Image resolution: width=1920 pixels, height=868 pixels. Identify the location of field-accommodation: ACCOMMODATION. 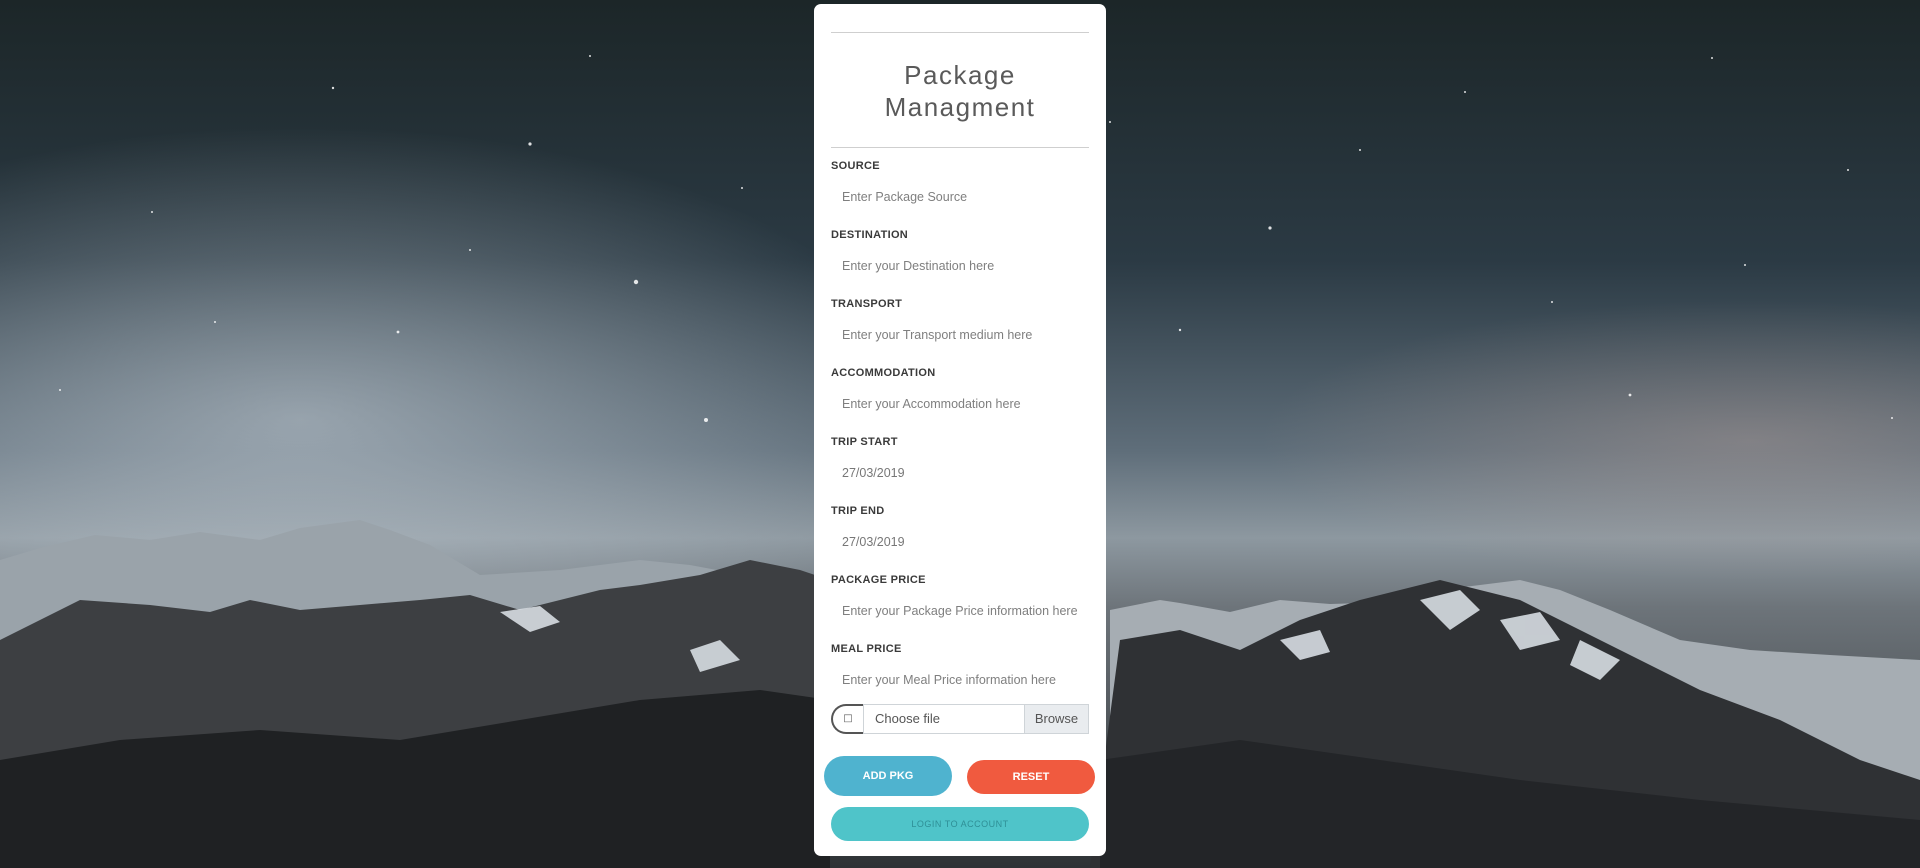
(960, 389).